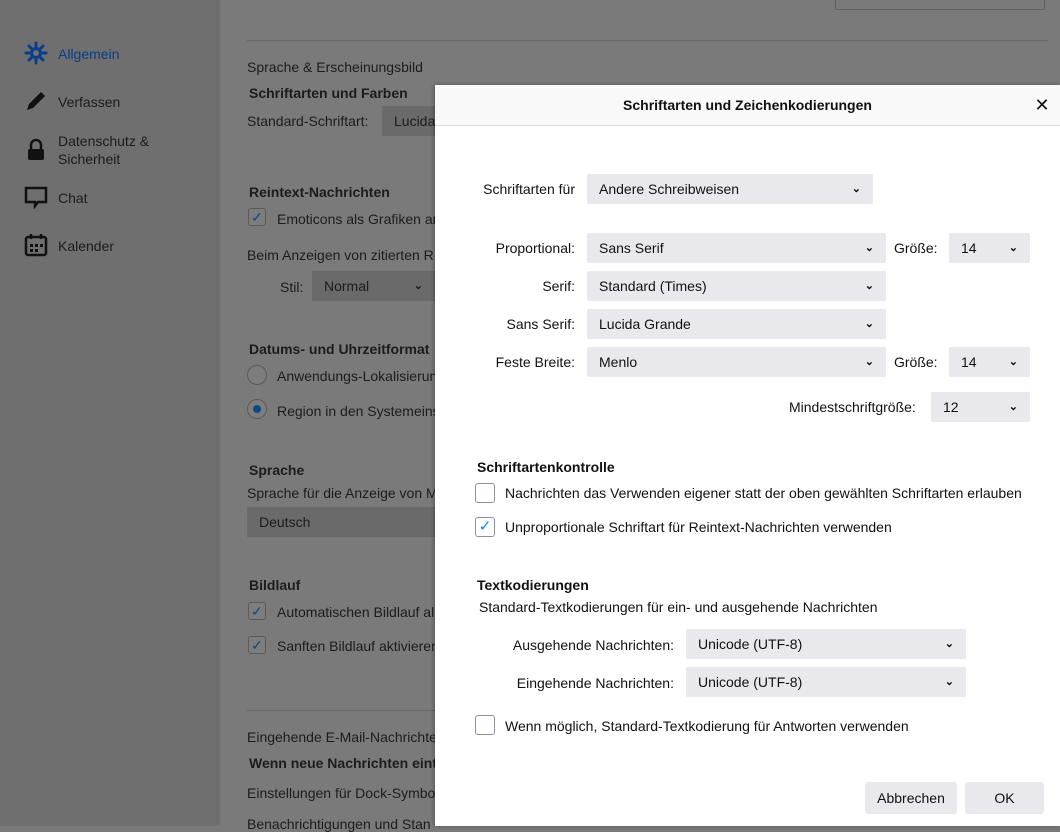 This screenshot has width=1060, height=832. Describe the element at coordinates (356, 612) in the screenshot. I see `autoscroll-label: Automatischen Bildlauf al` at that location.